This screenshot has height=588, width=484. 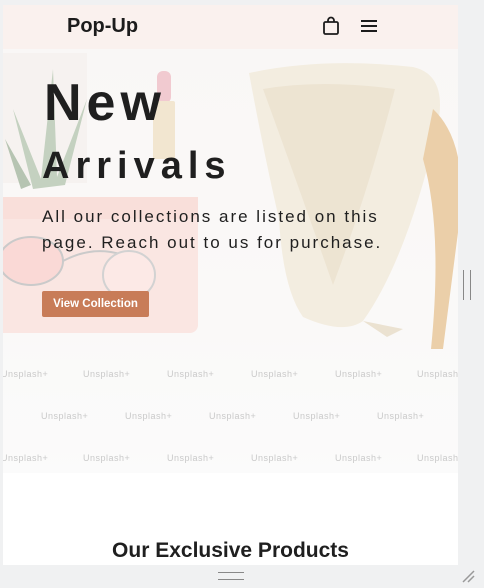 What do you see at coordinates (230, 550) in the screenshot?
I see `section-title-products: Our Exclusive Products` at bounding box center [230, 550].